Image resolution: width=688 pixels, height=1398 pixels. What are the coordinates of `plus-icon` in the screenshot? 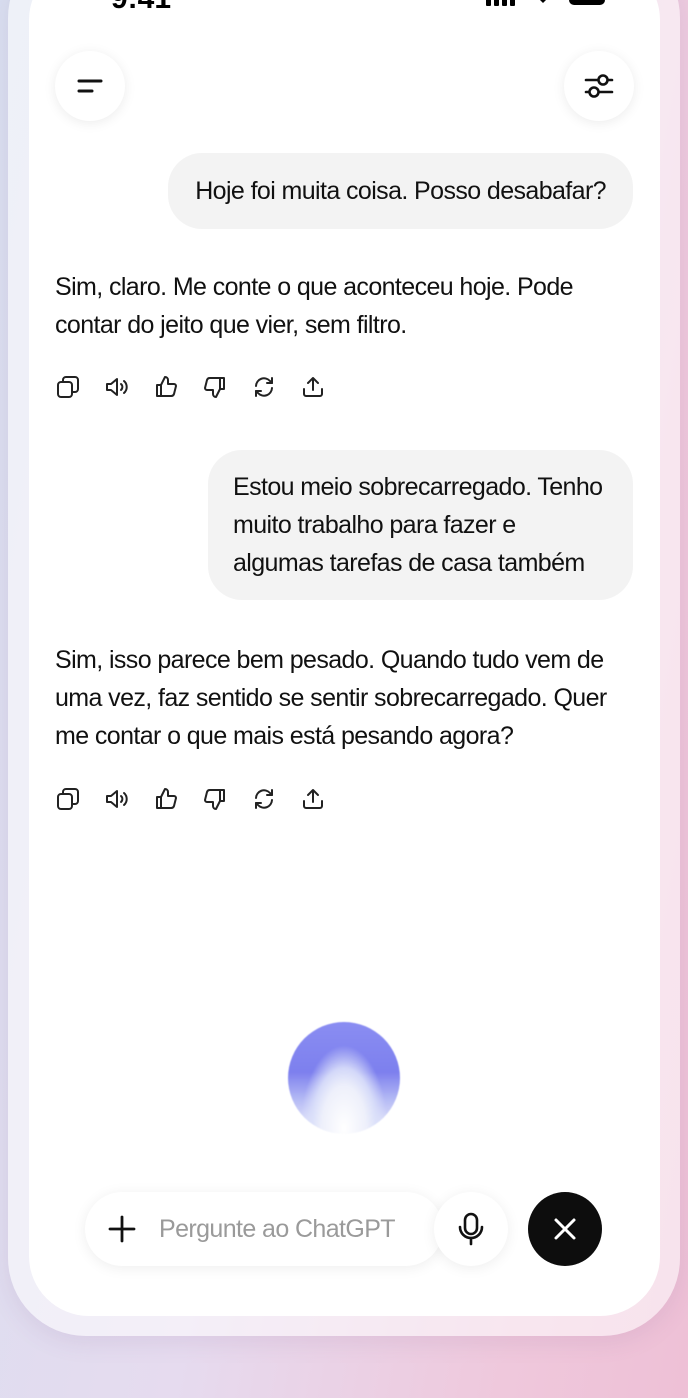 It's located at (122, 1229).